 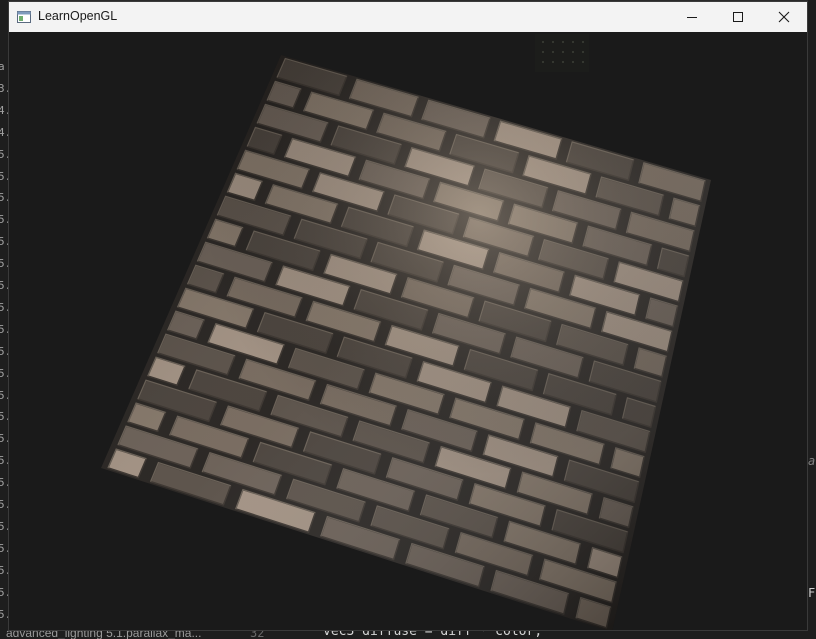 What do you see at coordinates (812, 593) in the screenshot?
I see `background-glyph: F` at bounding box center [812, 593].